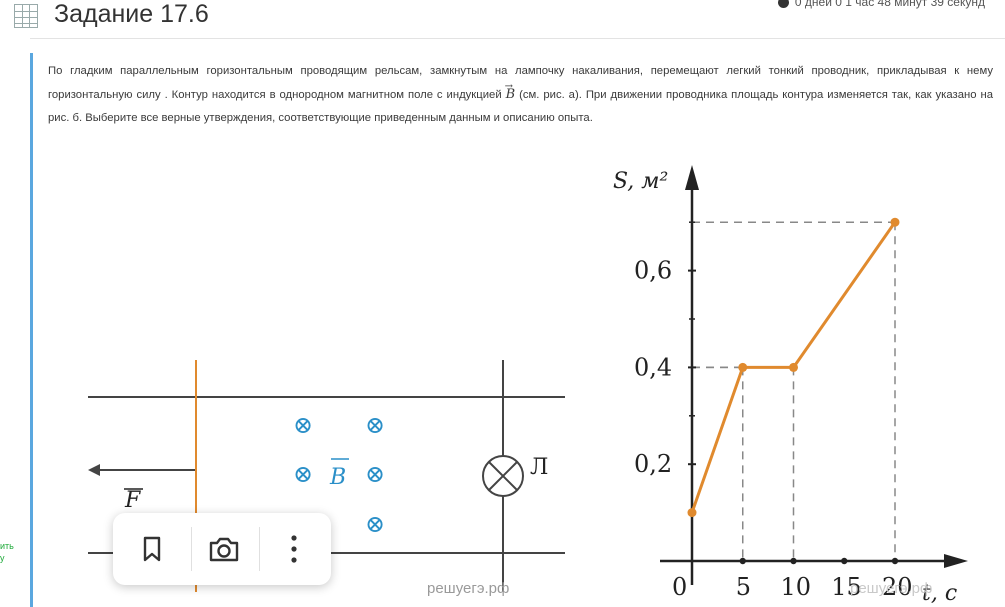 This screenshot has width=1005, height=607. Describe the element at coordinates (692, 177) in the screenshot. I see `y-axis-arrow` at that location.